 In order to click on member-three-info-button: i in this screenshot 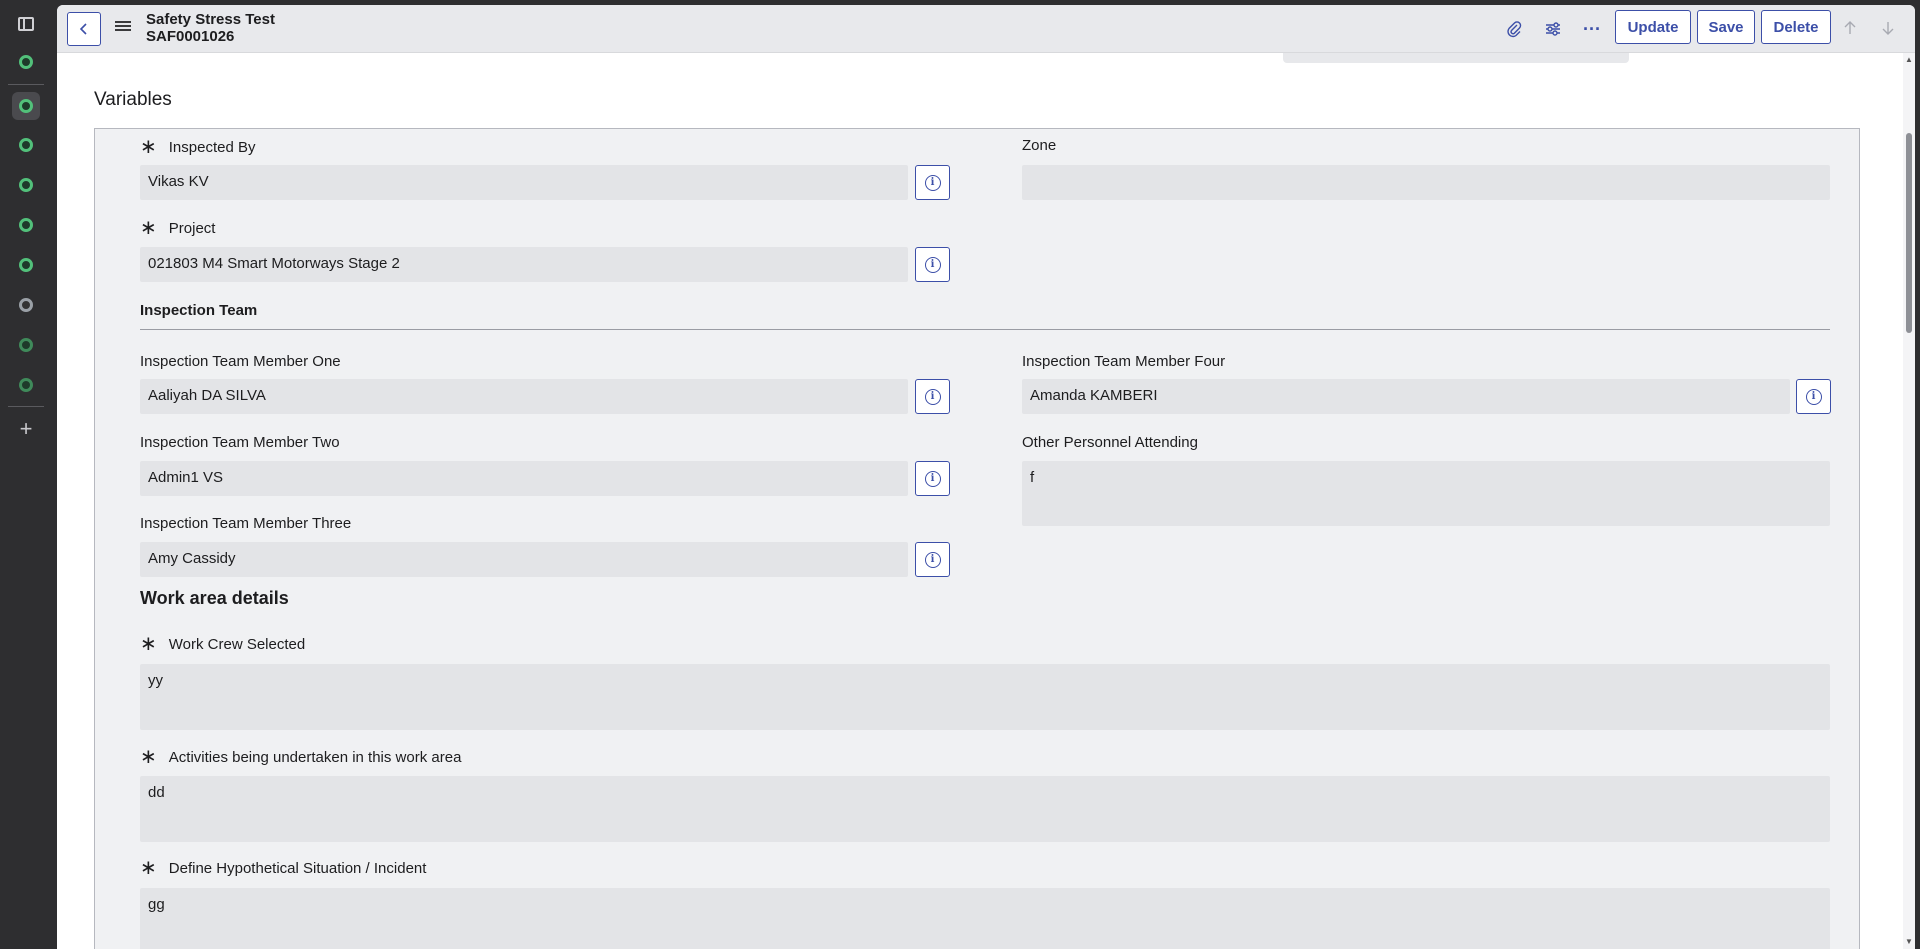, I will do `click(932, 559)`.